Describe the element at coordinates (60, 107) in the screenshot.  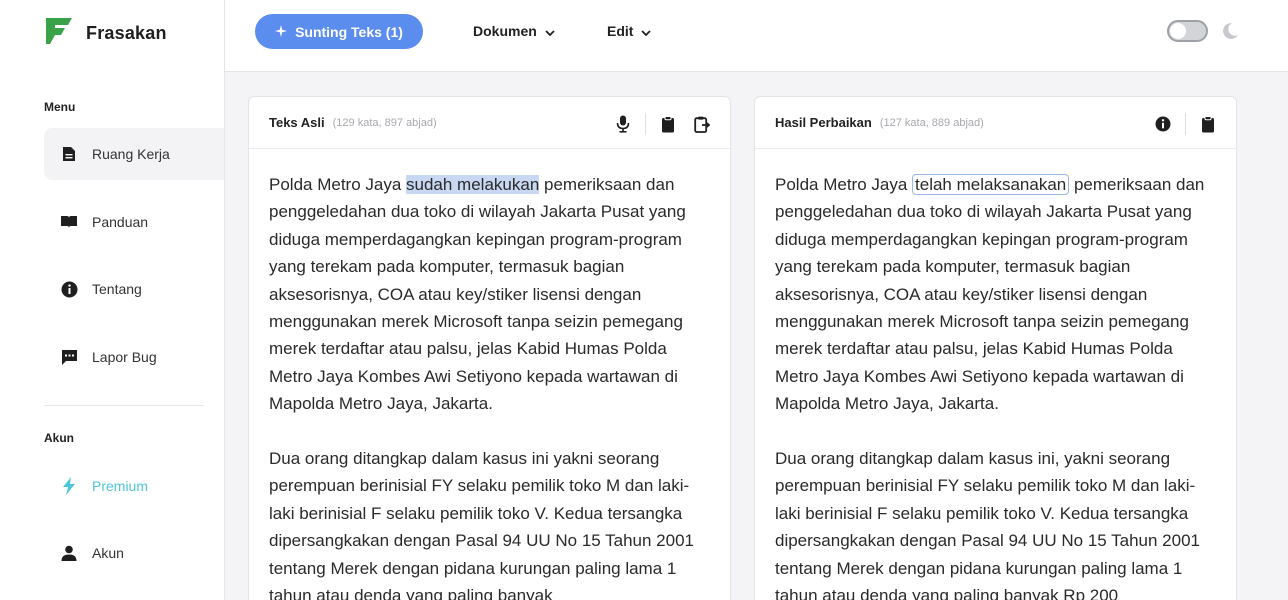
I see `menu-section-label: Menu` at that location.